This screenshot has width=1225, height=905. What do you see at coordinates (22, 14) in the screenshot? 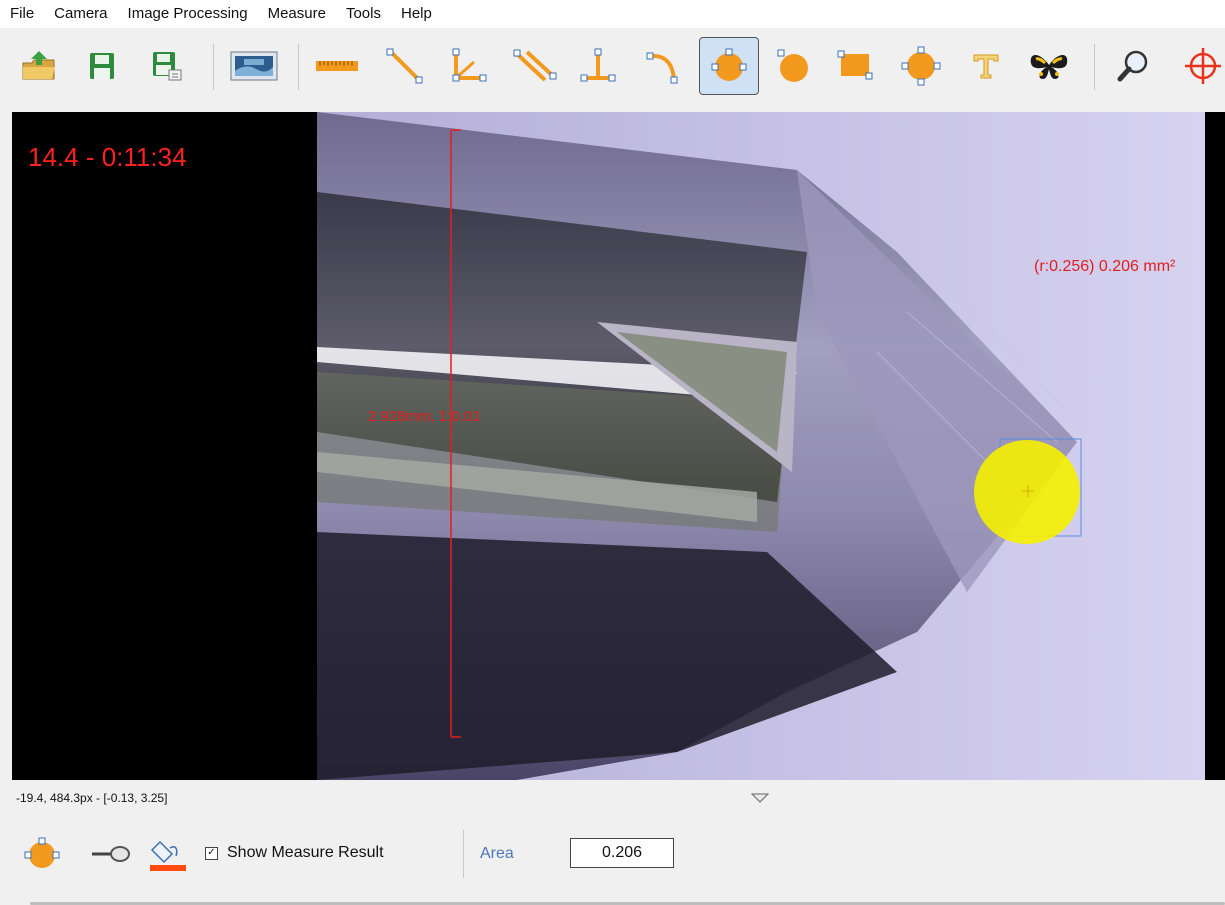
I see `menu-file: File` at bounding box center [22, 14].